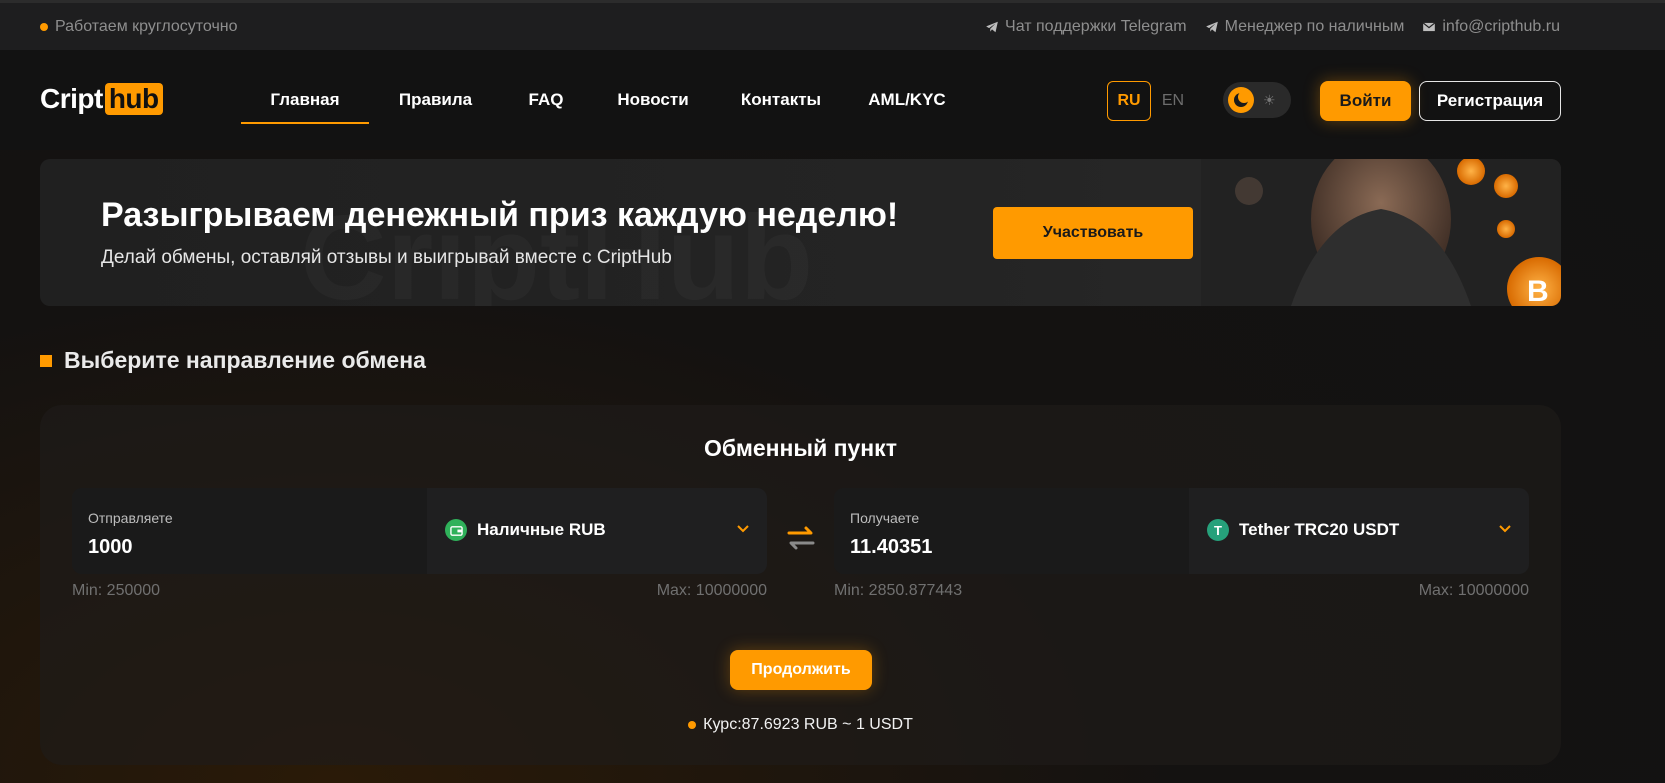 The height and width of the screenshot is (783, 1665). I want to click on nav-aml-kyc-label: AML/KYC, so click(907, 99).